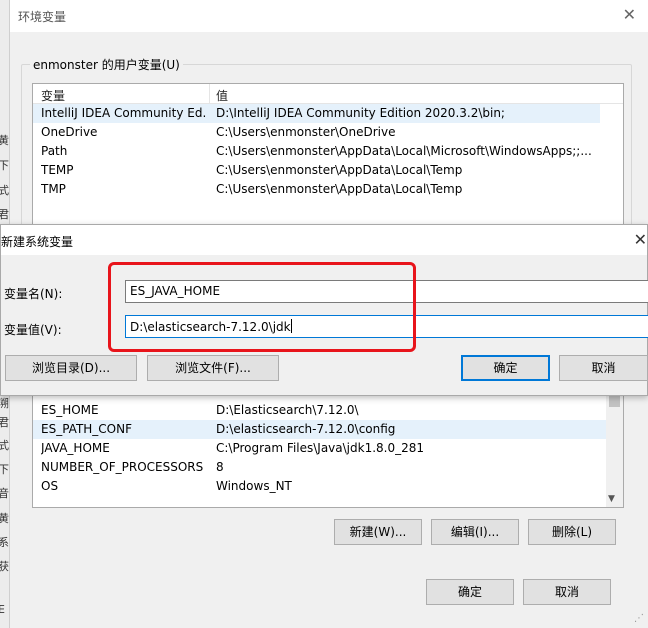 This screenshot has height=628, width=648. I want to click on table-row: OneDrive C:\Users\enmonster\OneDrive, so click(328, 132).